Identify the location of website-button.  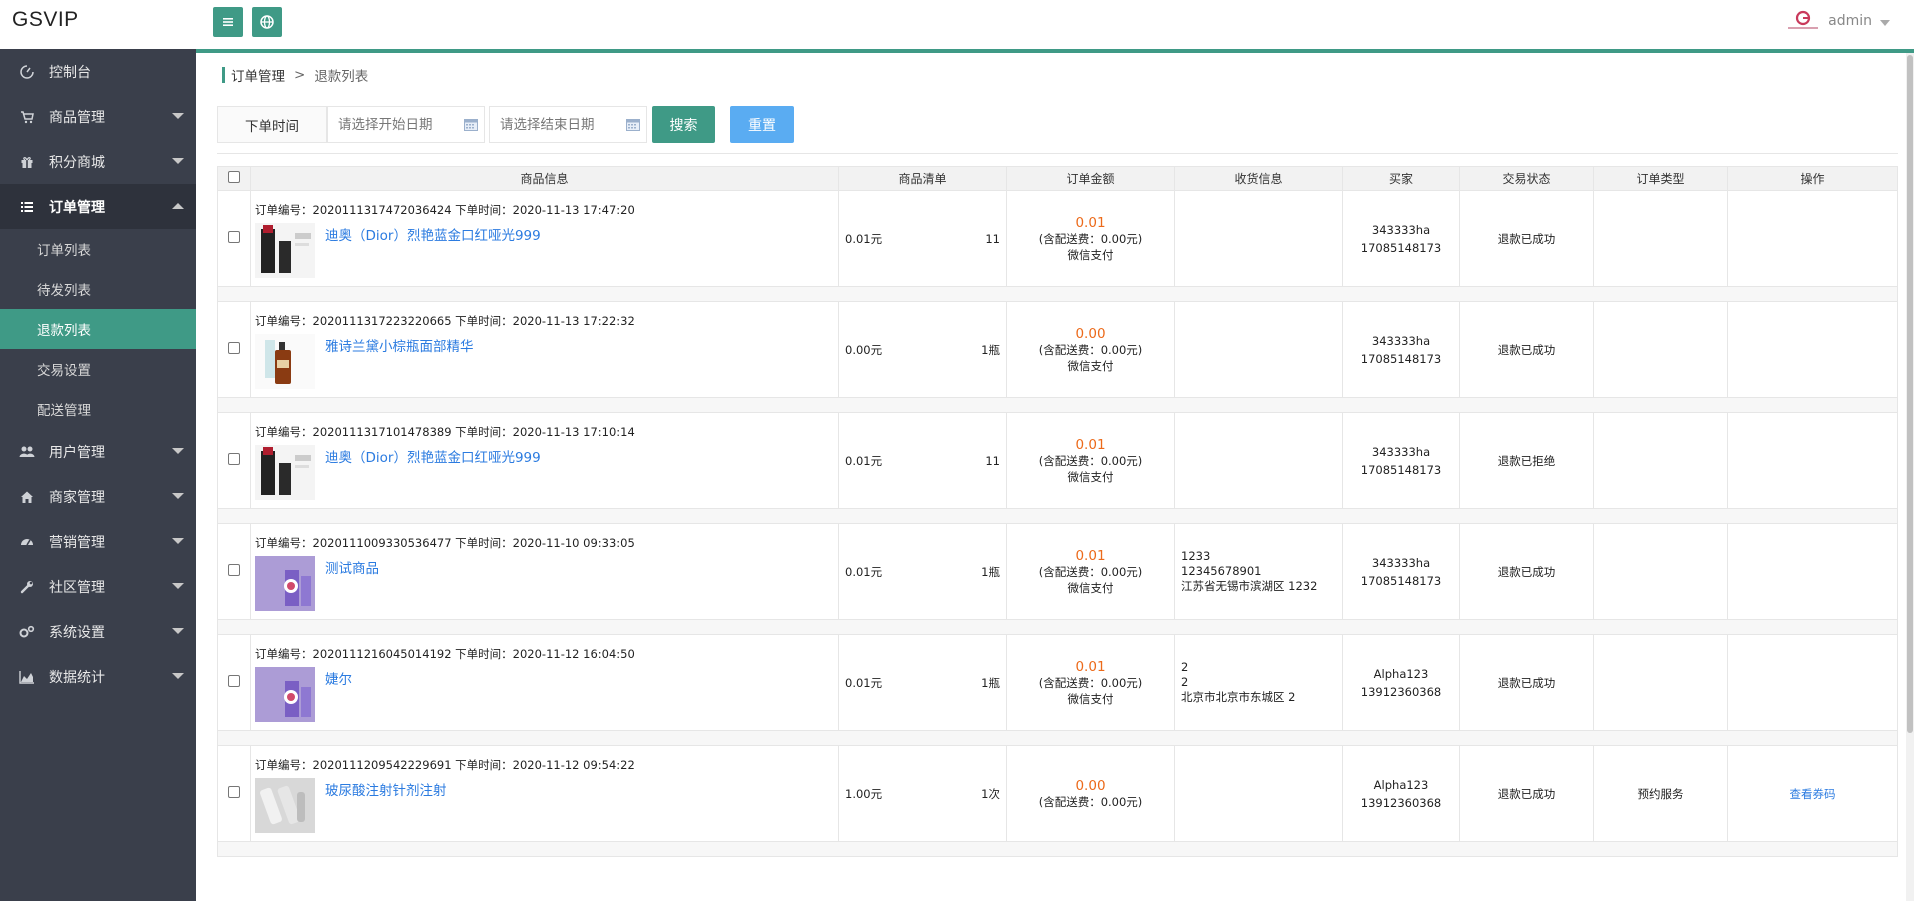
(267, 22).